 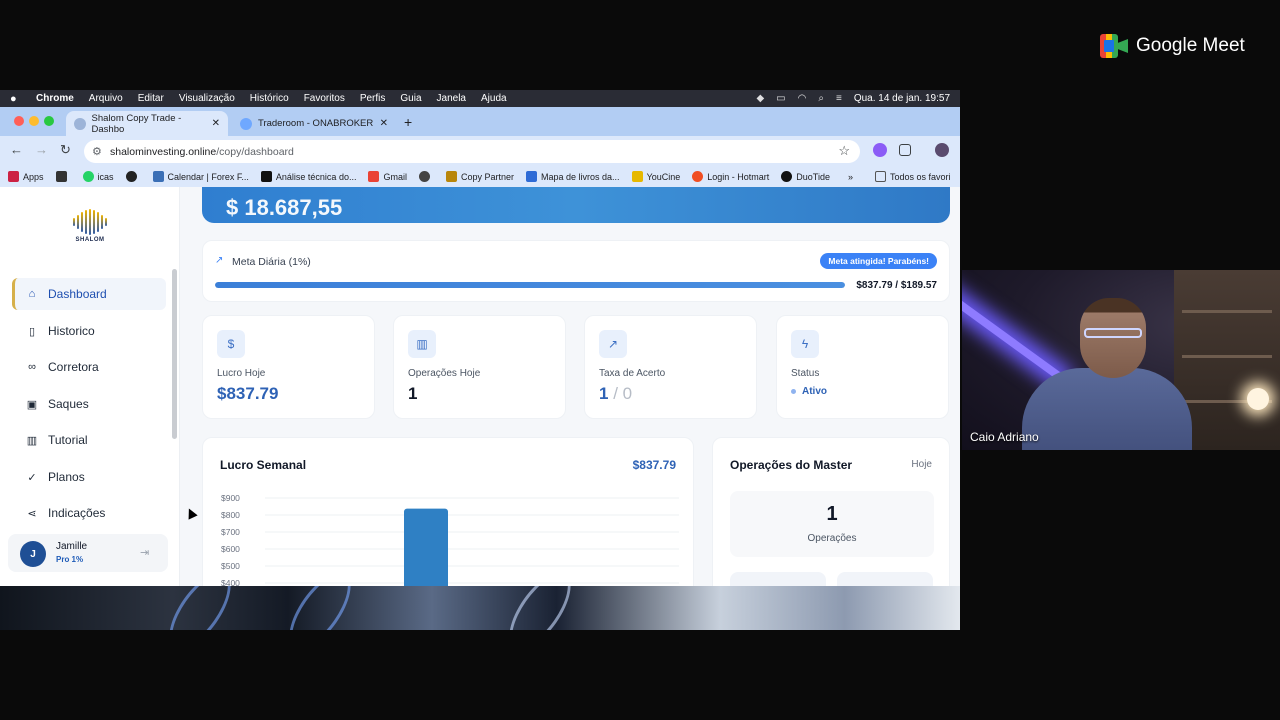 I want to click on master-operations-card: Operações do Master Hoje 1 Operações, so click(x=831, y=511).